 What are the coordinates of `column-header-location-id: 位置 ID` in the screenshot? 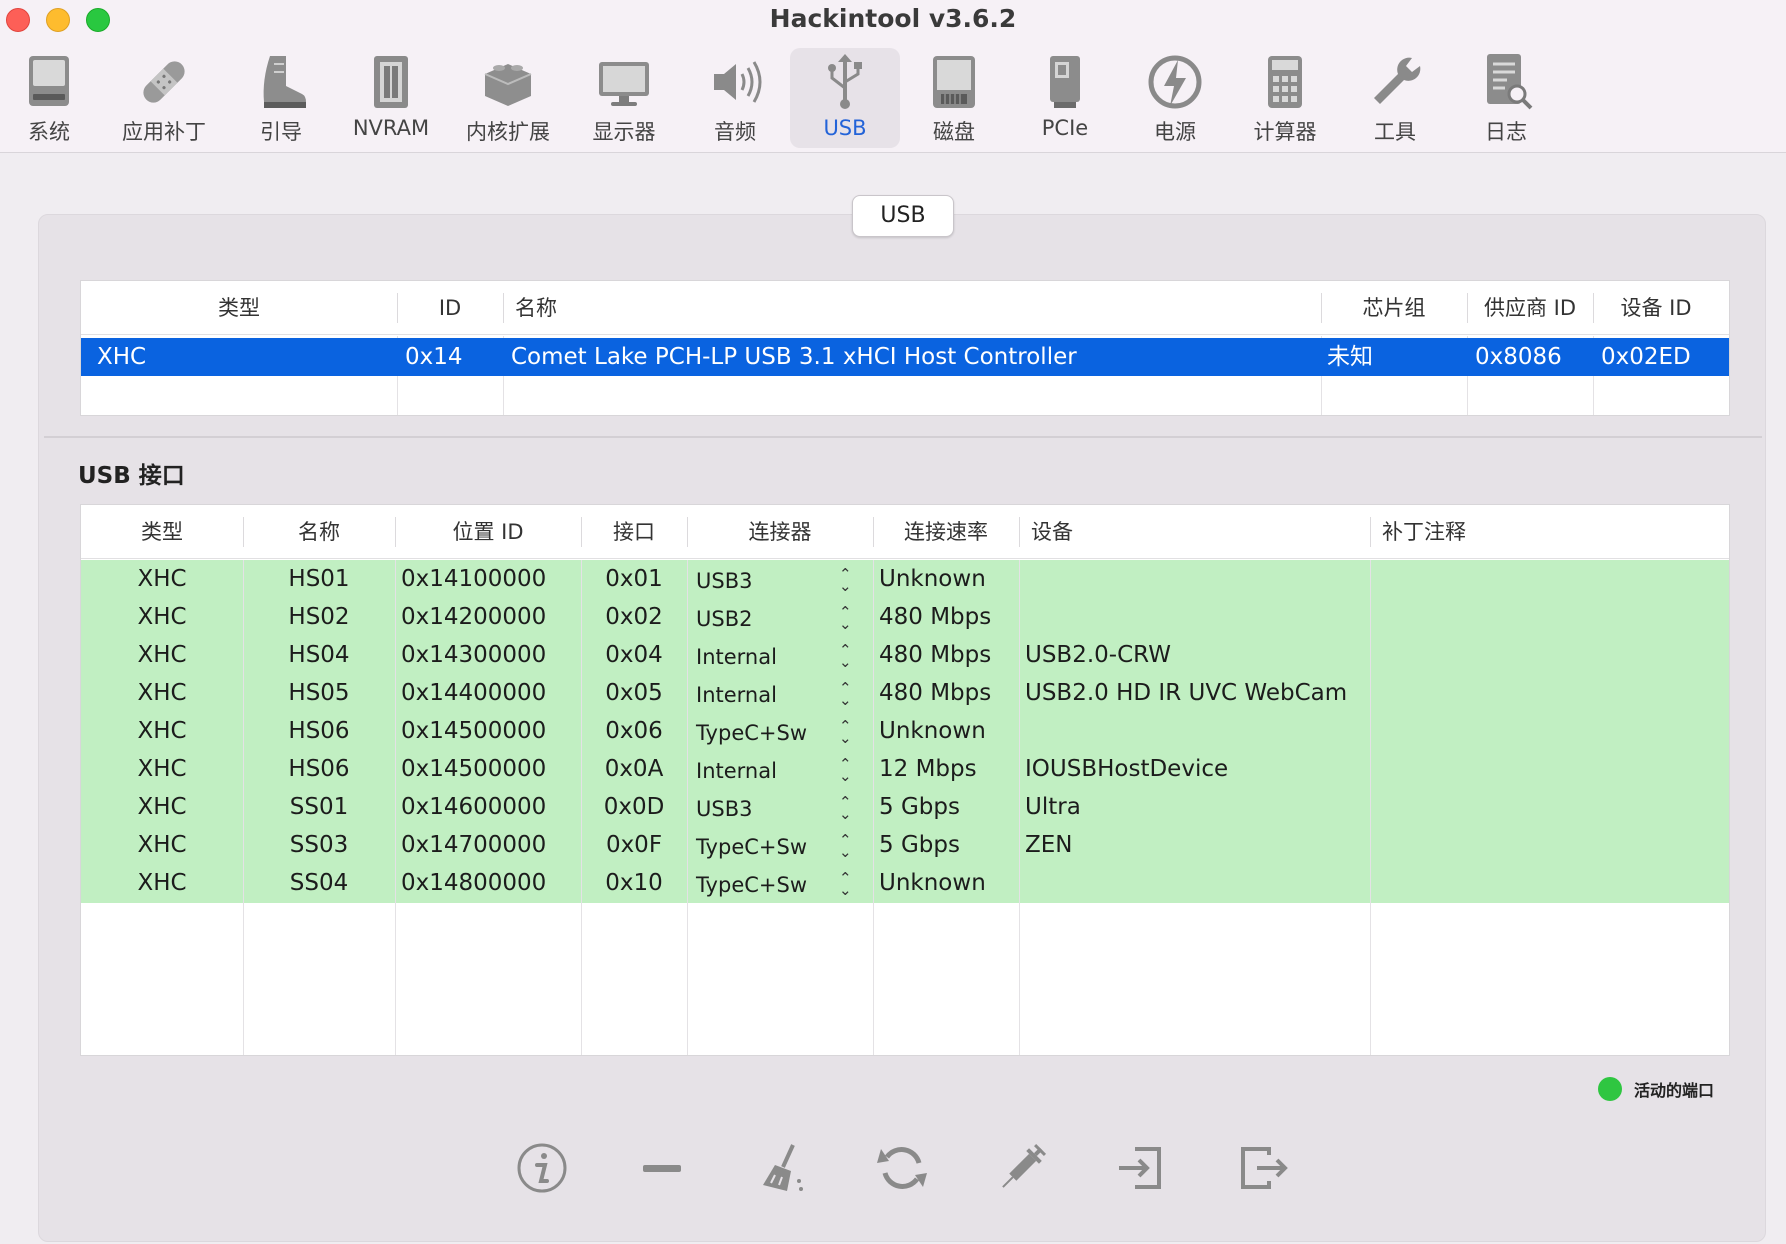 It's located at (488, 532).